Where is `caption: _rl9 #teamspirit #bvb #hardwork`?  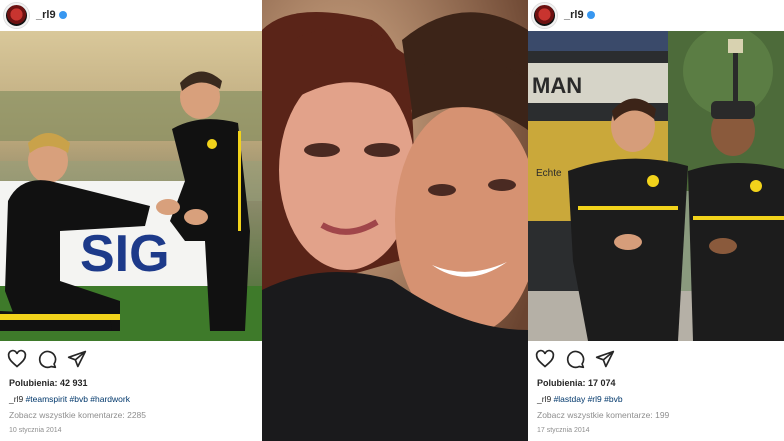
caption: _rl9 #teamspirit #bvb #hardwork is located at coordinates (69, 399).